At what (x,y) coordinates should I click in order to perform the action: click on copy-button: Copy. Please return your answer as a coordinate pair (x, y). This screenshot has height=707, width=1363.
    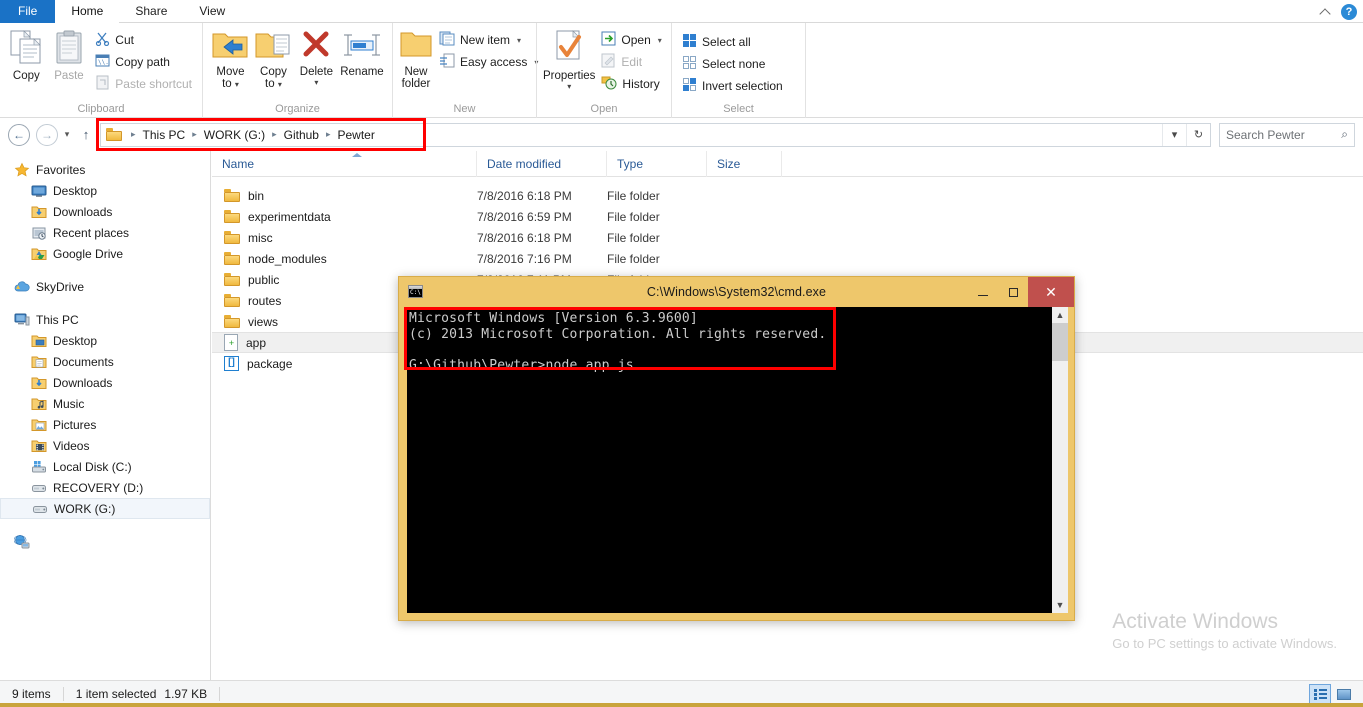
    Looking at the image, I should click on (26, 54).